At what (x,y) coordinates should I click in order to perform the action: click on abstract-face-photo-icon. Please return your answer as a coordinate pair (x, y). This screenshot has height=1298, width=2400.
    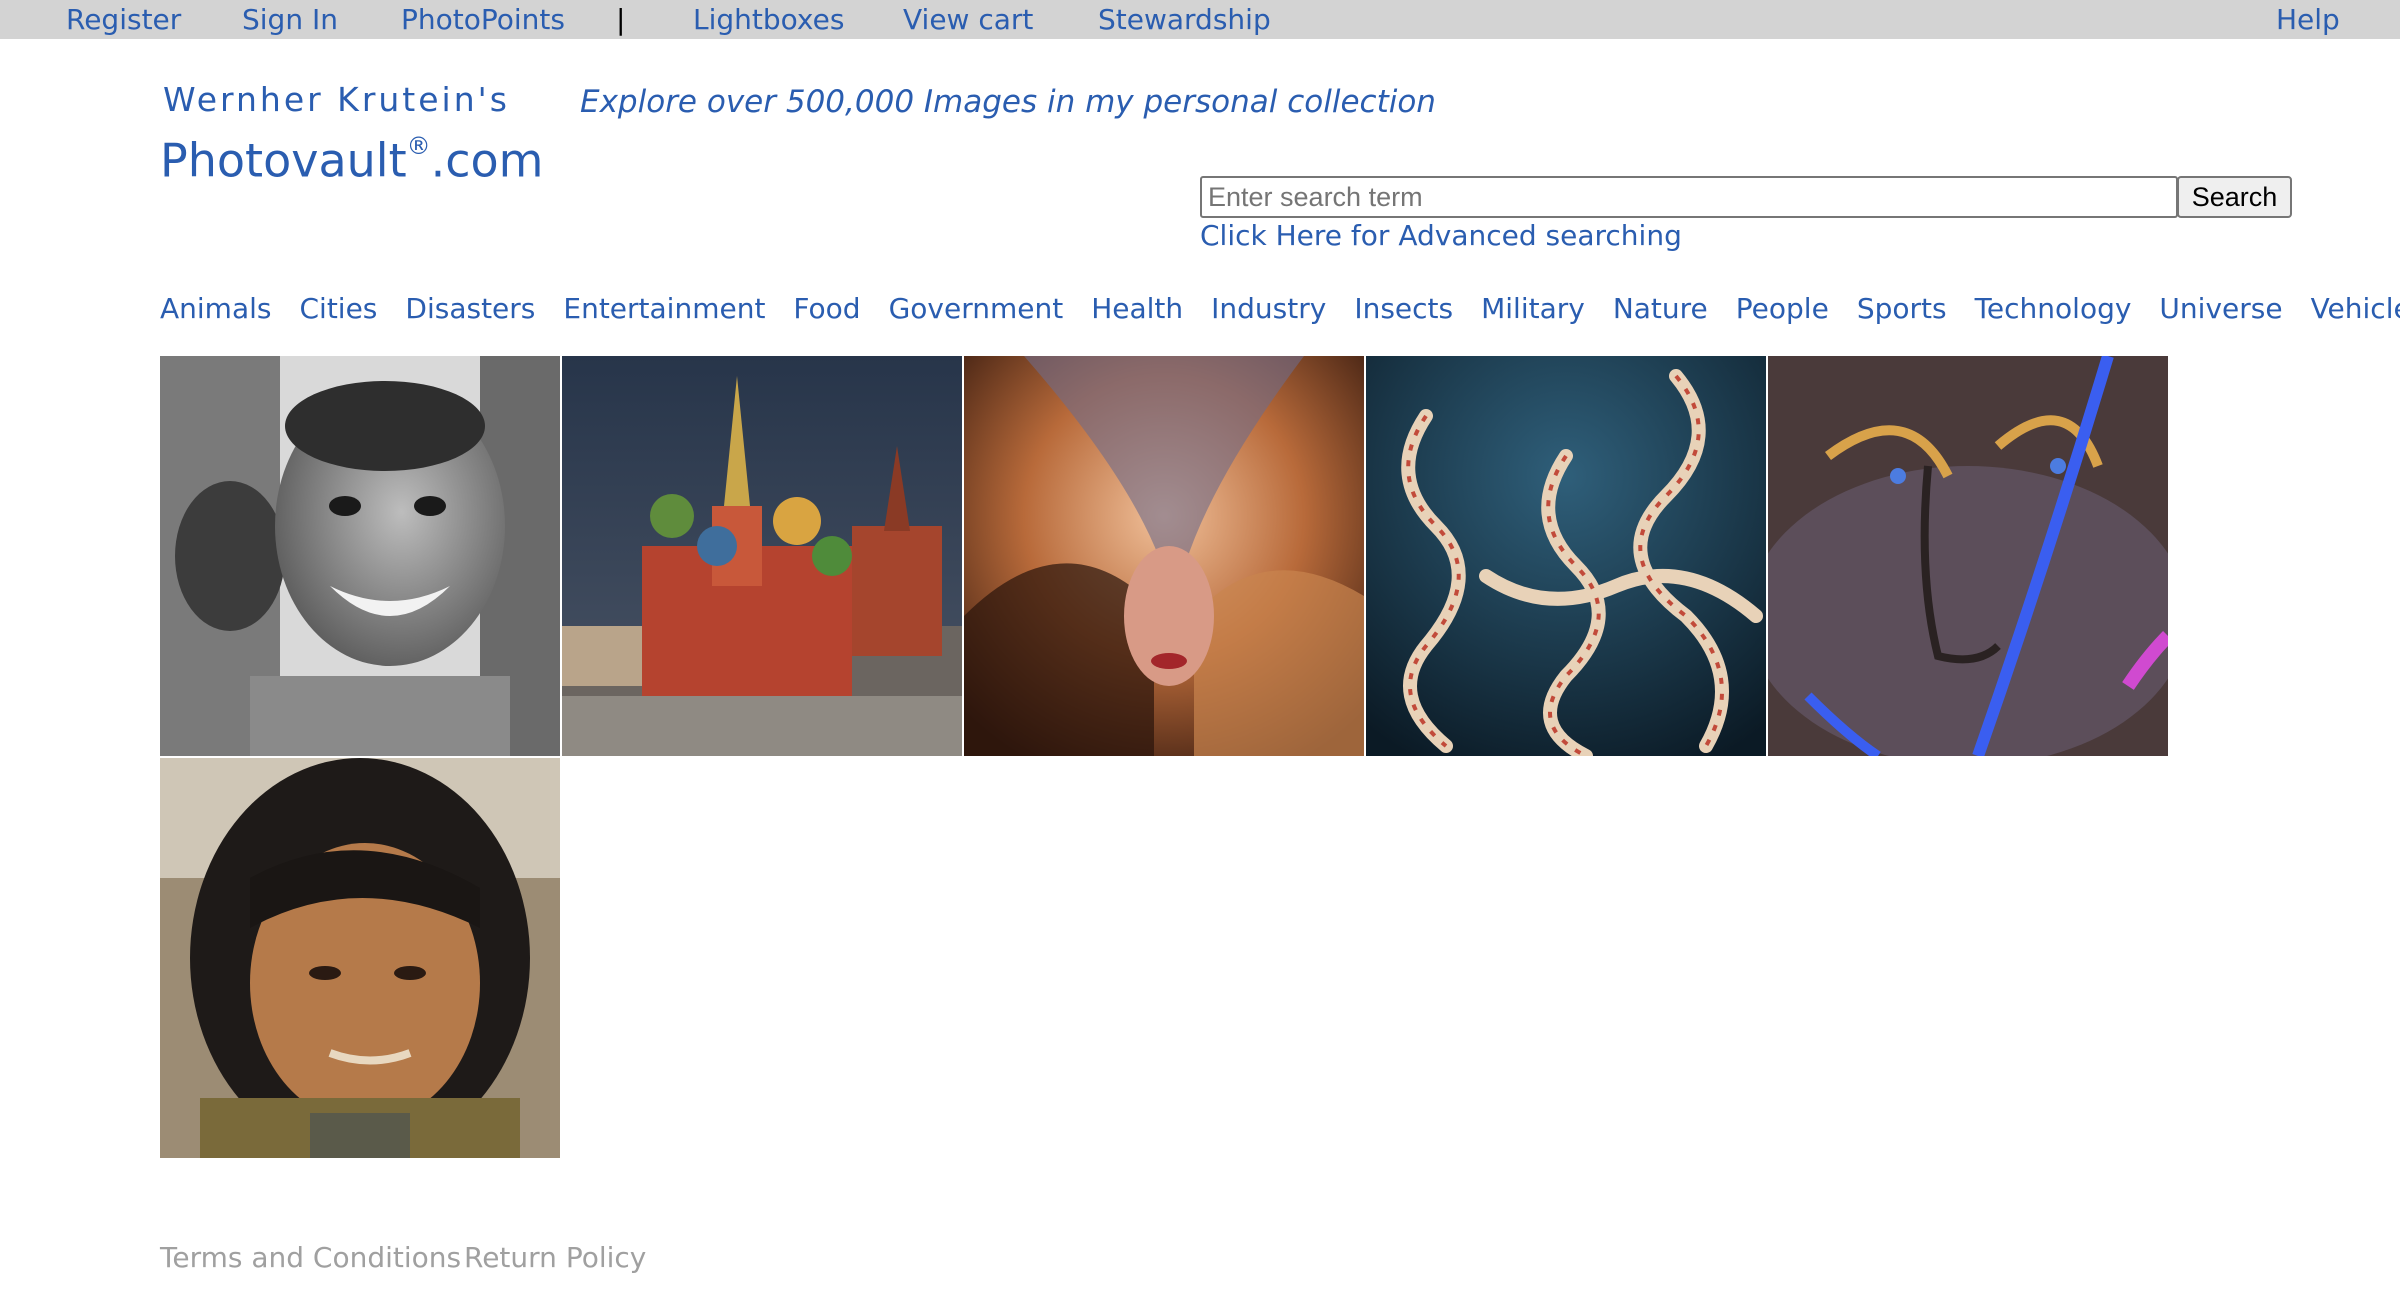
    Looking at the image, I should click on (1164, 556).